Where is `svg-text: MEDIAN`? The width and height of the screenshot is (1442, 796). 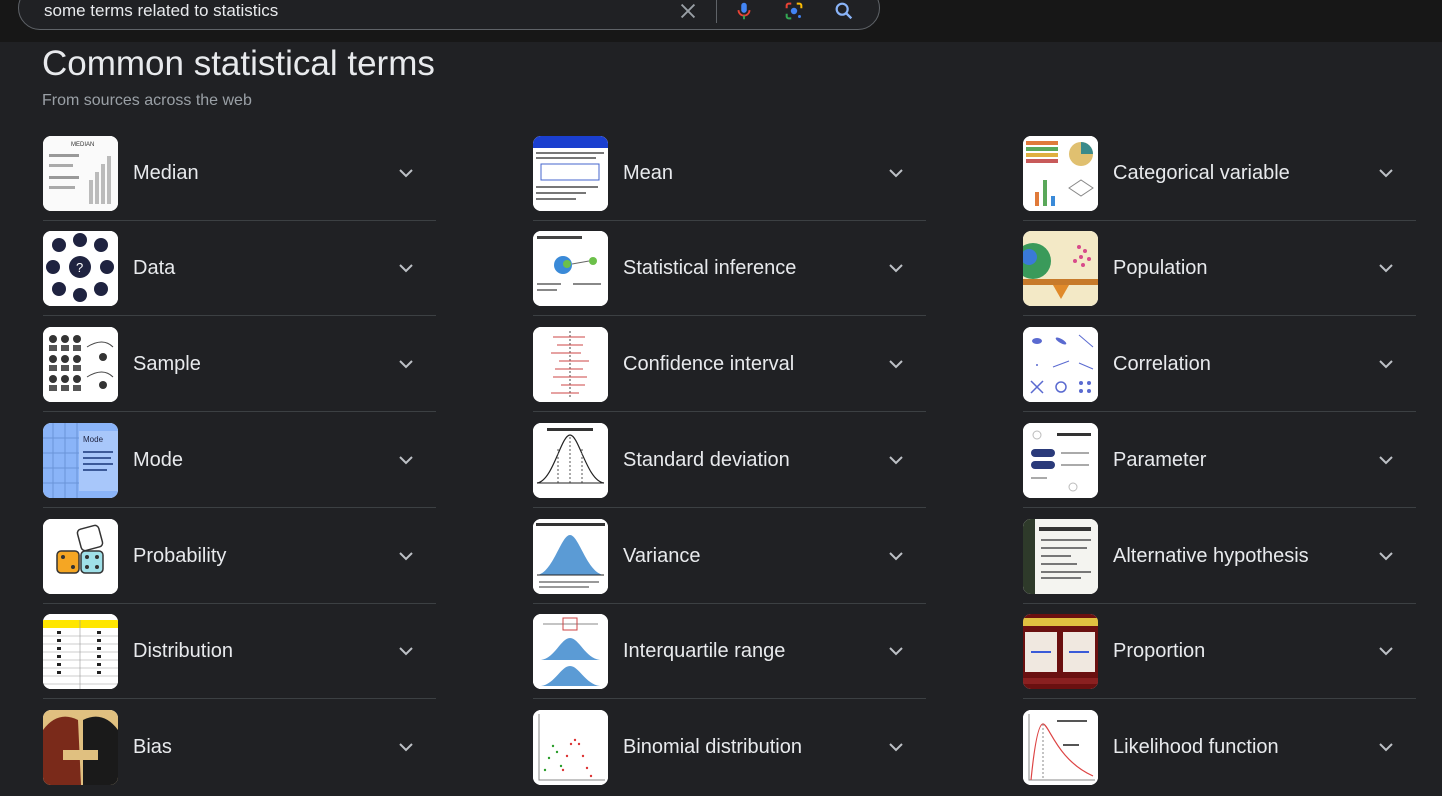 svg-text: MEDIAN is located at coordinates (82, 145).